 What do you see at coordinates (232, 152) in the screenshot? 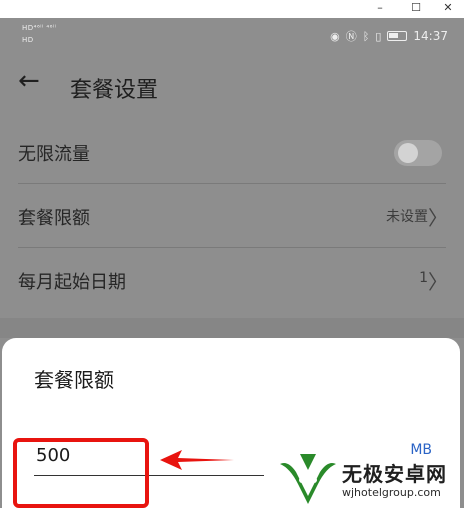
I see `unlimited-data-row: 无限流量` at bounding box center [232, 152].